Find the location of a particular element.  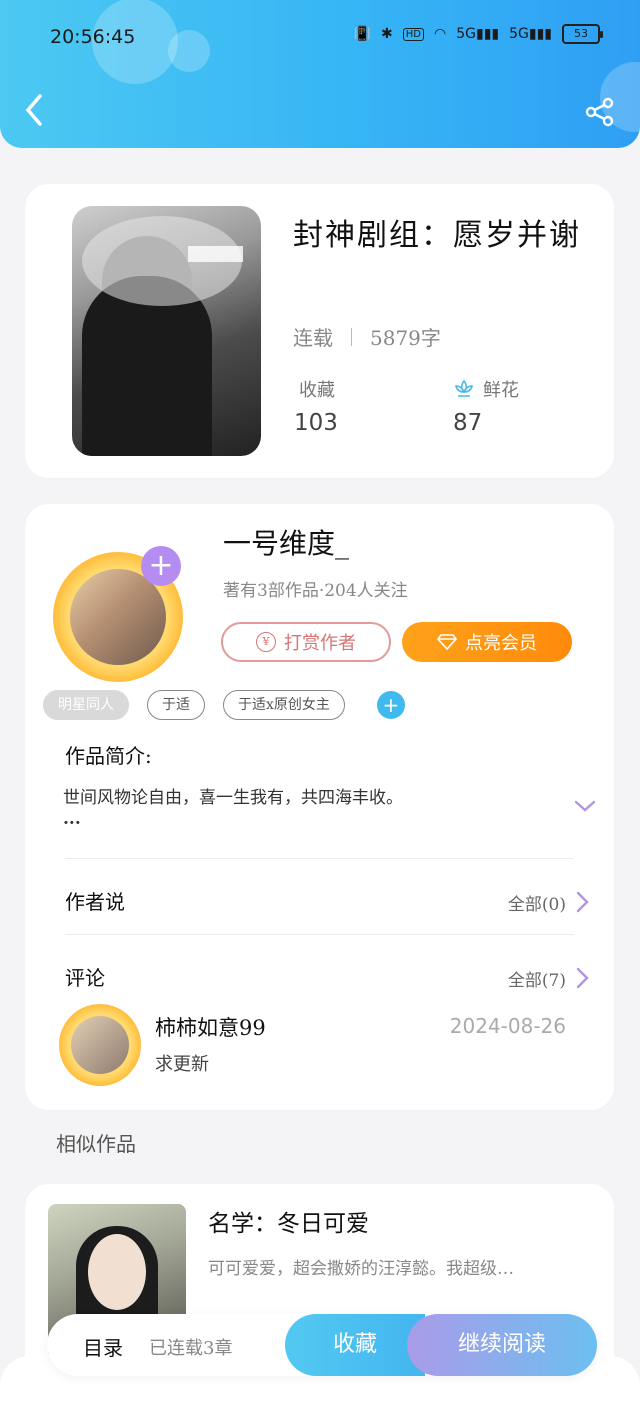

author-says-heading: 作者说 is located at coordinates (95, 902).